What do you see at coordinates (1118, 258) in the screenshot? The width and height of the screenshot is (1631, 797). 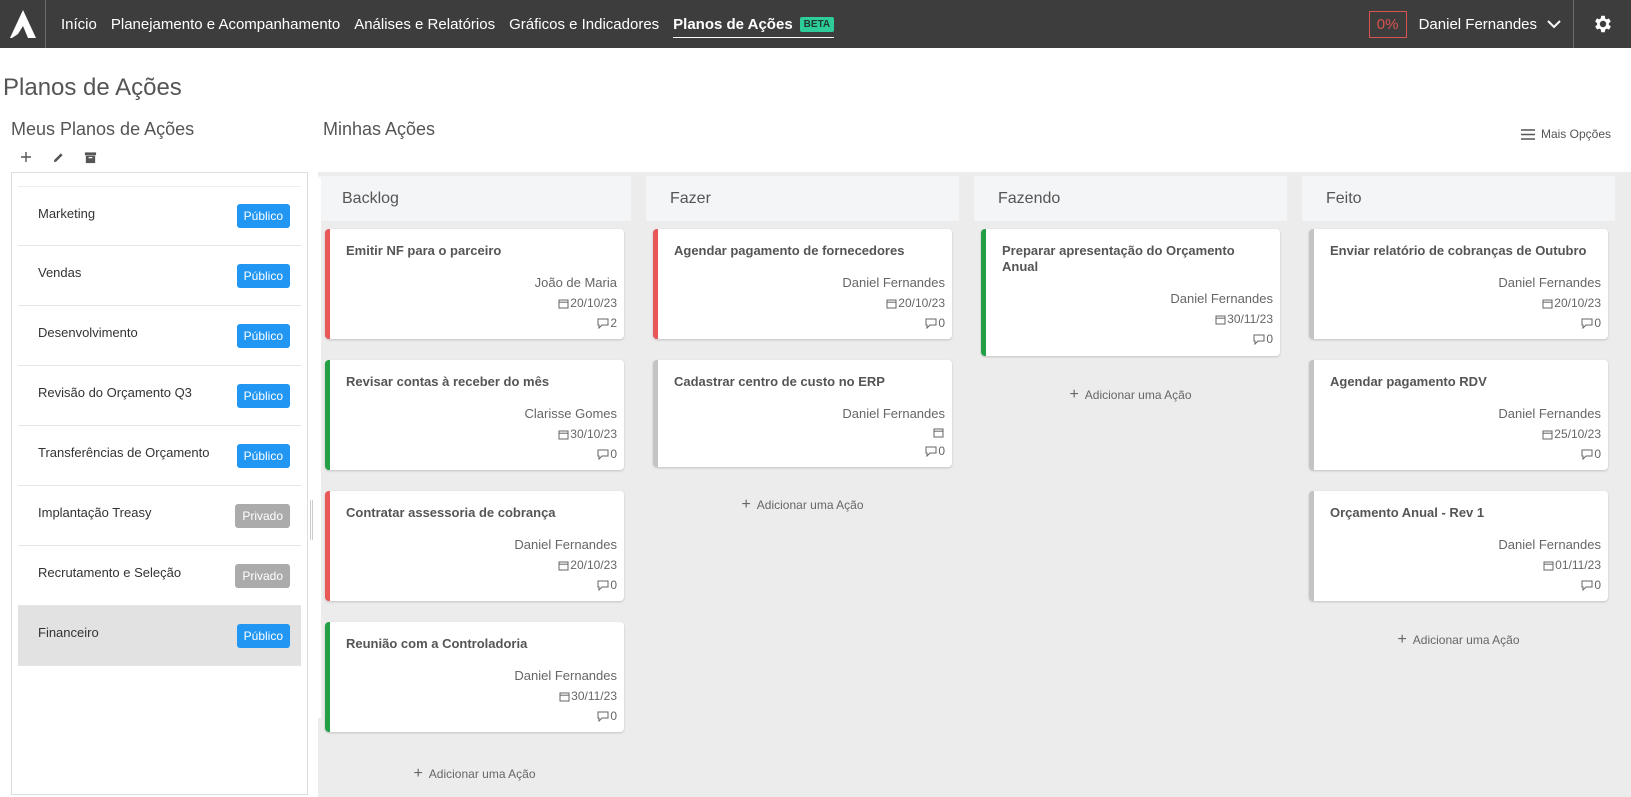 I see `card-title: Preparar apresentação do Orçamento Anual` at bounding box center [1118, 258].